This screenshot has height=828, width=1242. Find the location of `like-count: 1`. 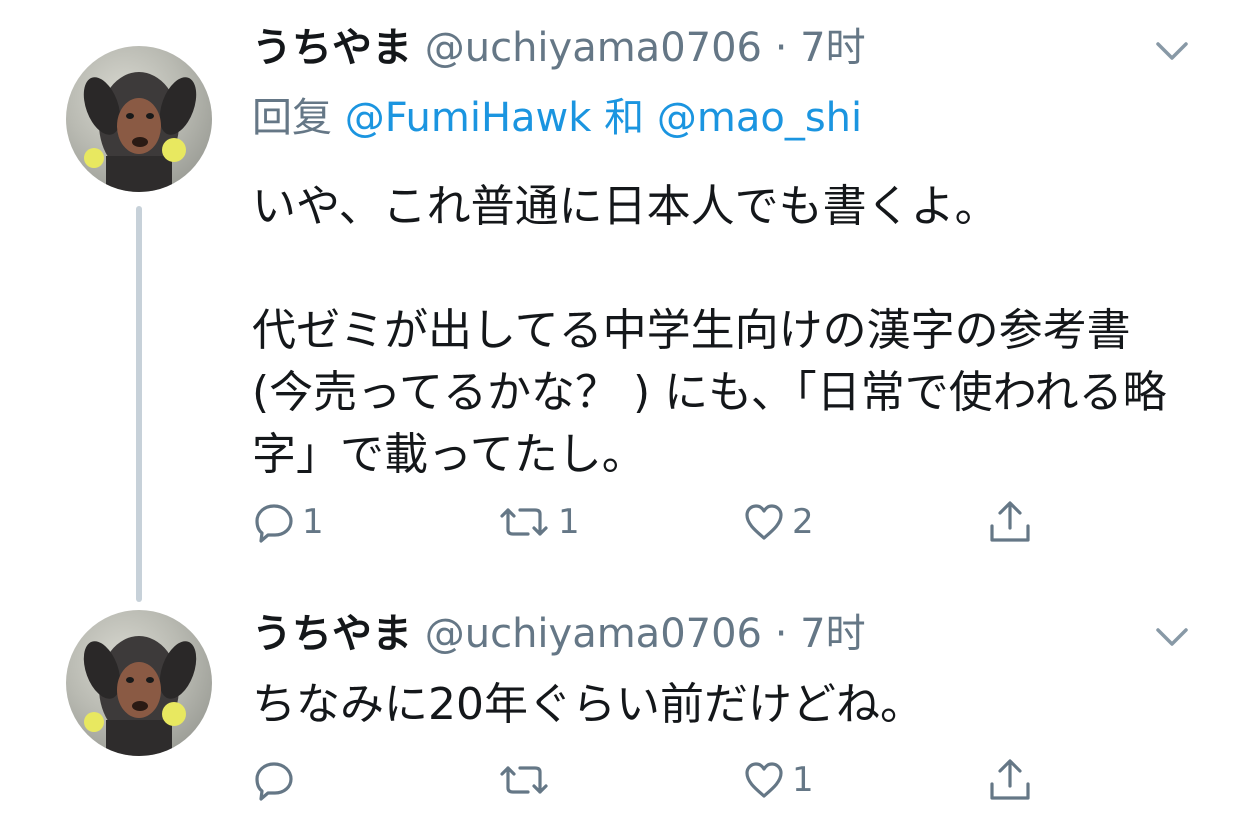

like-count: 1 is located at coordinates (803, 780).